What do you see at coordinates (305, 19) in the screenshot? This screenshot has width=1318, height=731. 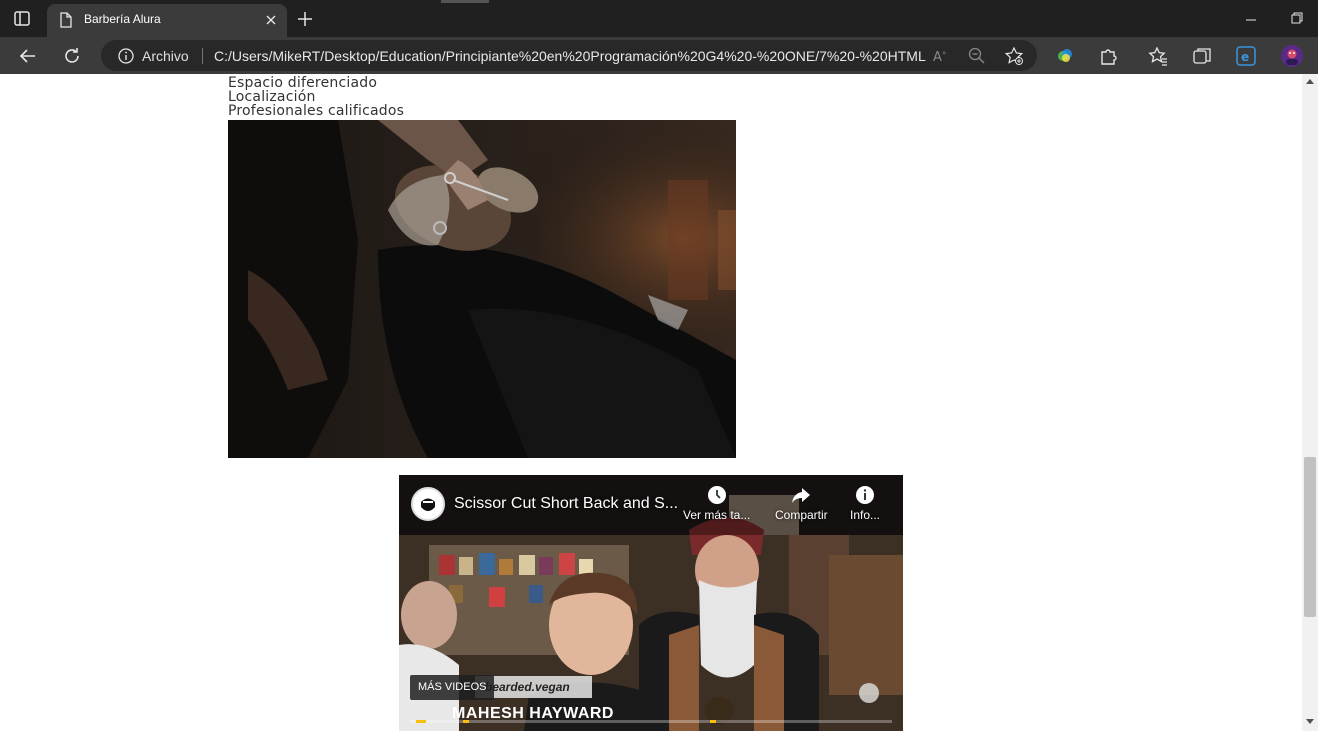 I see `new-tab-button` at bounding box center [305, 19].